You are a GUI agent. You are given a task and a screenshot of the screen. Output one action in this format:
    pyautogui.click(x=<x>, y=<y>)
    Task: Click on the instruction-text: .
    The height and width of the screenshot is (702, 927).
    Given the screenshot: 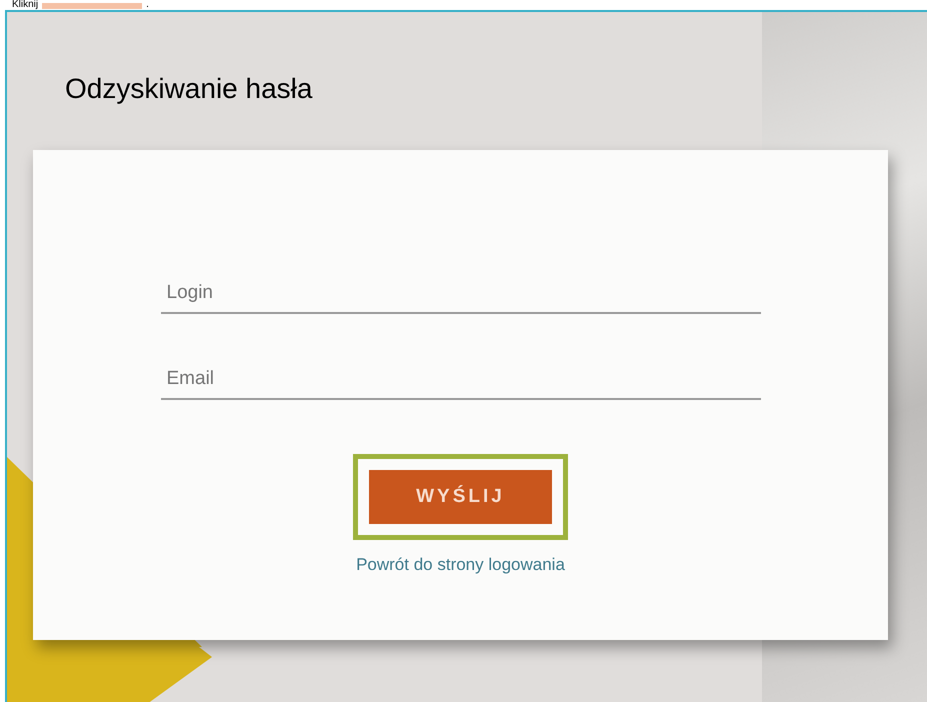 What is the action you would take?
    pyautogui.click(x=147, y=5)
    